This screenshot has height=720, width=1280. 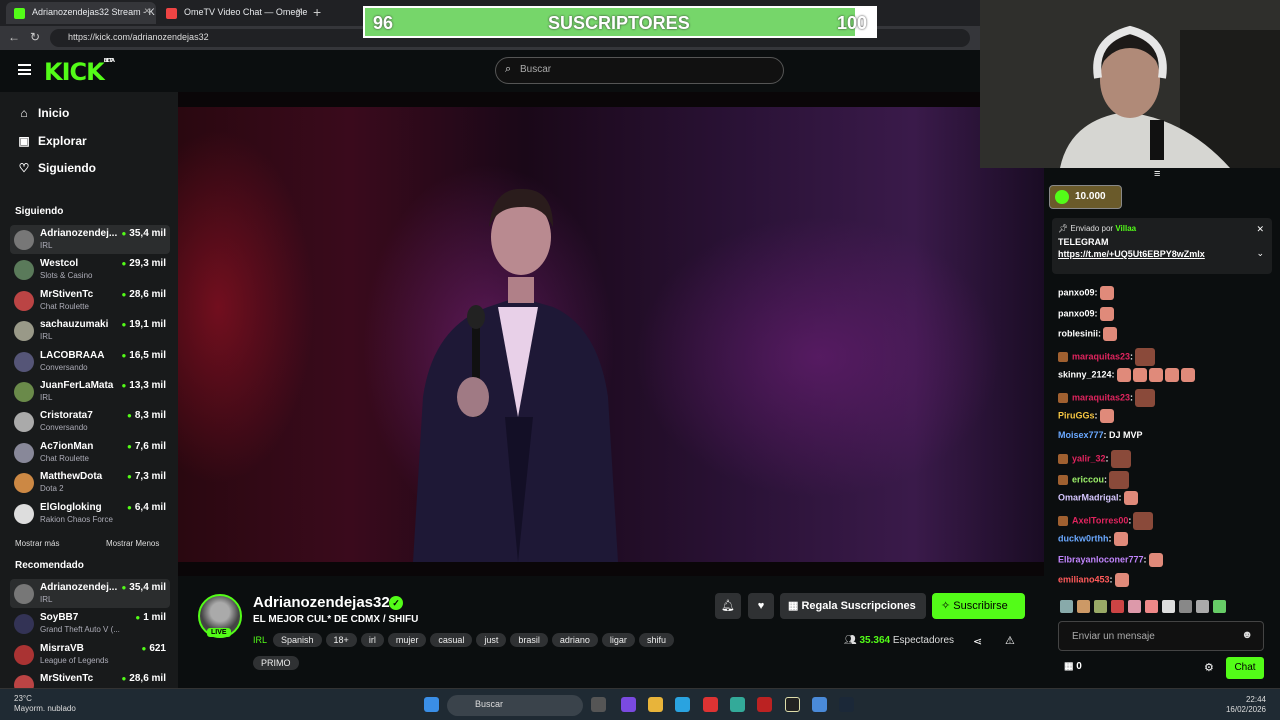 What do you see at coordinates (90, 361) in the screenshot?
I see `sidebar-channel: LACOBRAAAConversando 16,5 mil` at bounding box center [90, 361].